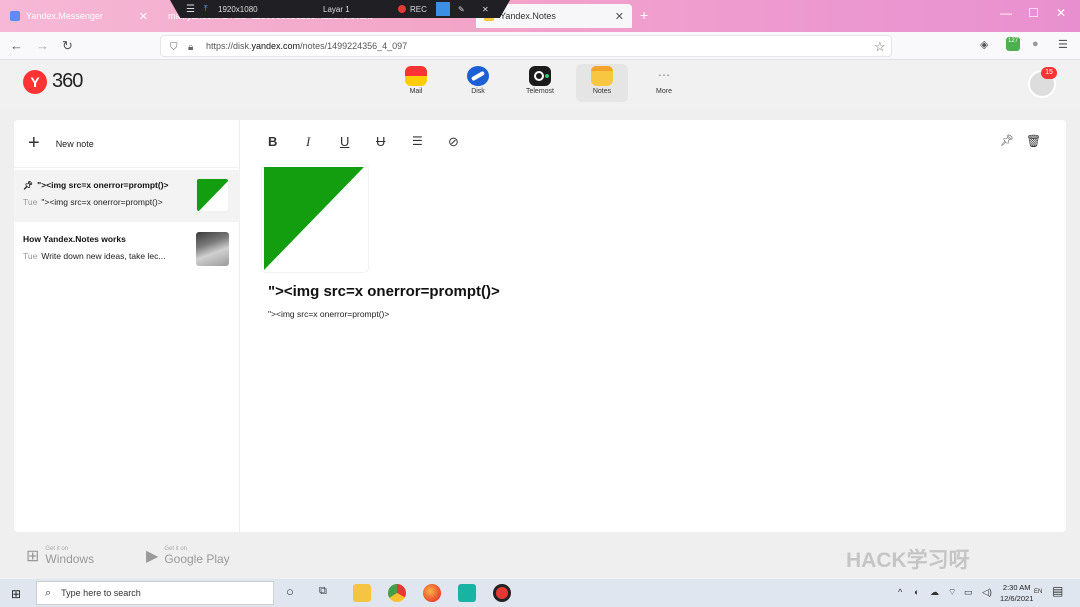 This screenshot has width=1080, height=607. Describe the element at coordinates (74, 239) in the screenshot. I see `note-title: How Yandex.Notes works` at that location.